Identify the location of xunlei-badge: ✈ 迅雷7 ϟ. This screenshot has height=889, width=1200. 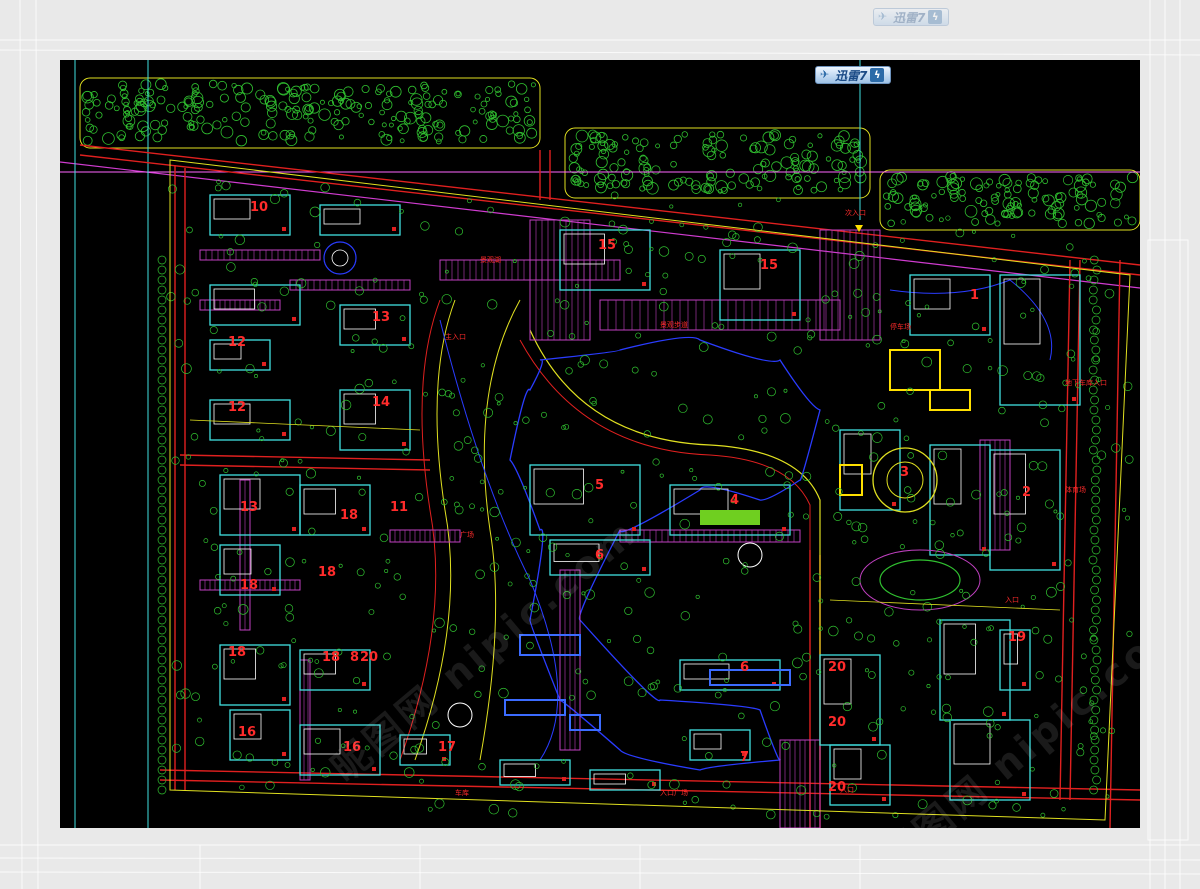
(853, 75).